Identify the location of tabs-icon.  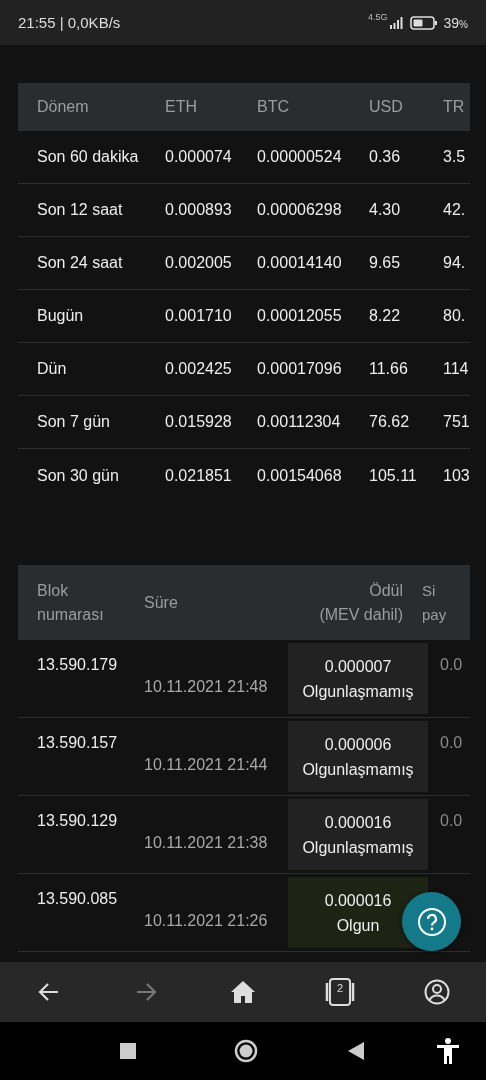
(340, 992).